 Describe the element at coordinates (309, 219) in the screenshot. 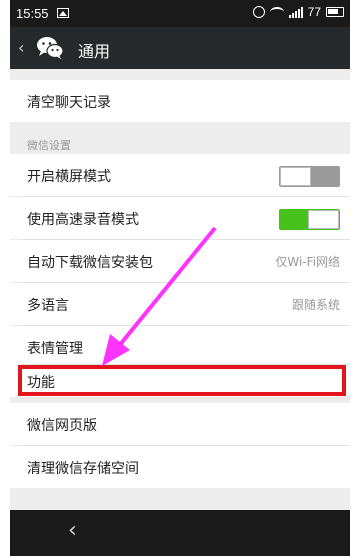

I see `hq-recording-toggle` at that location.